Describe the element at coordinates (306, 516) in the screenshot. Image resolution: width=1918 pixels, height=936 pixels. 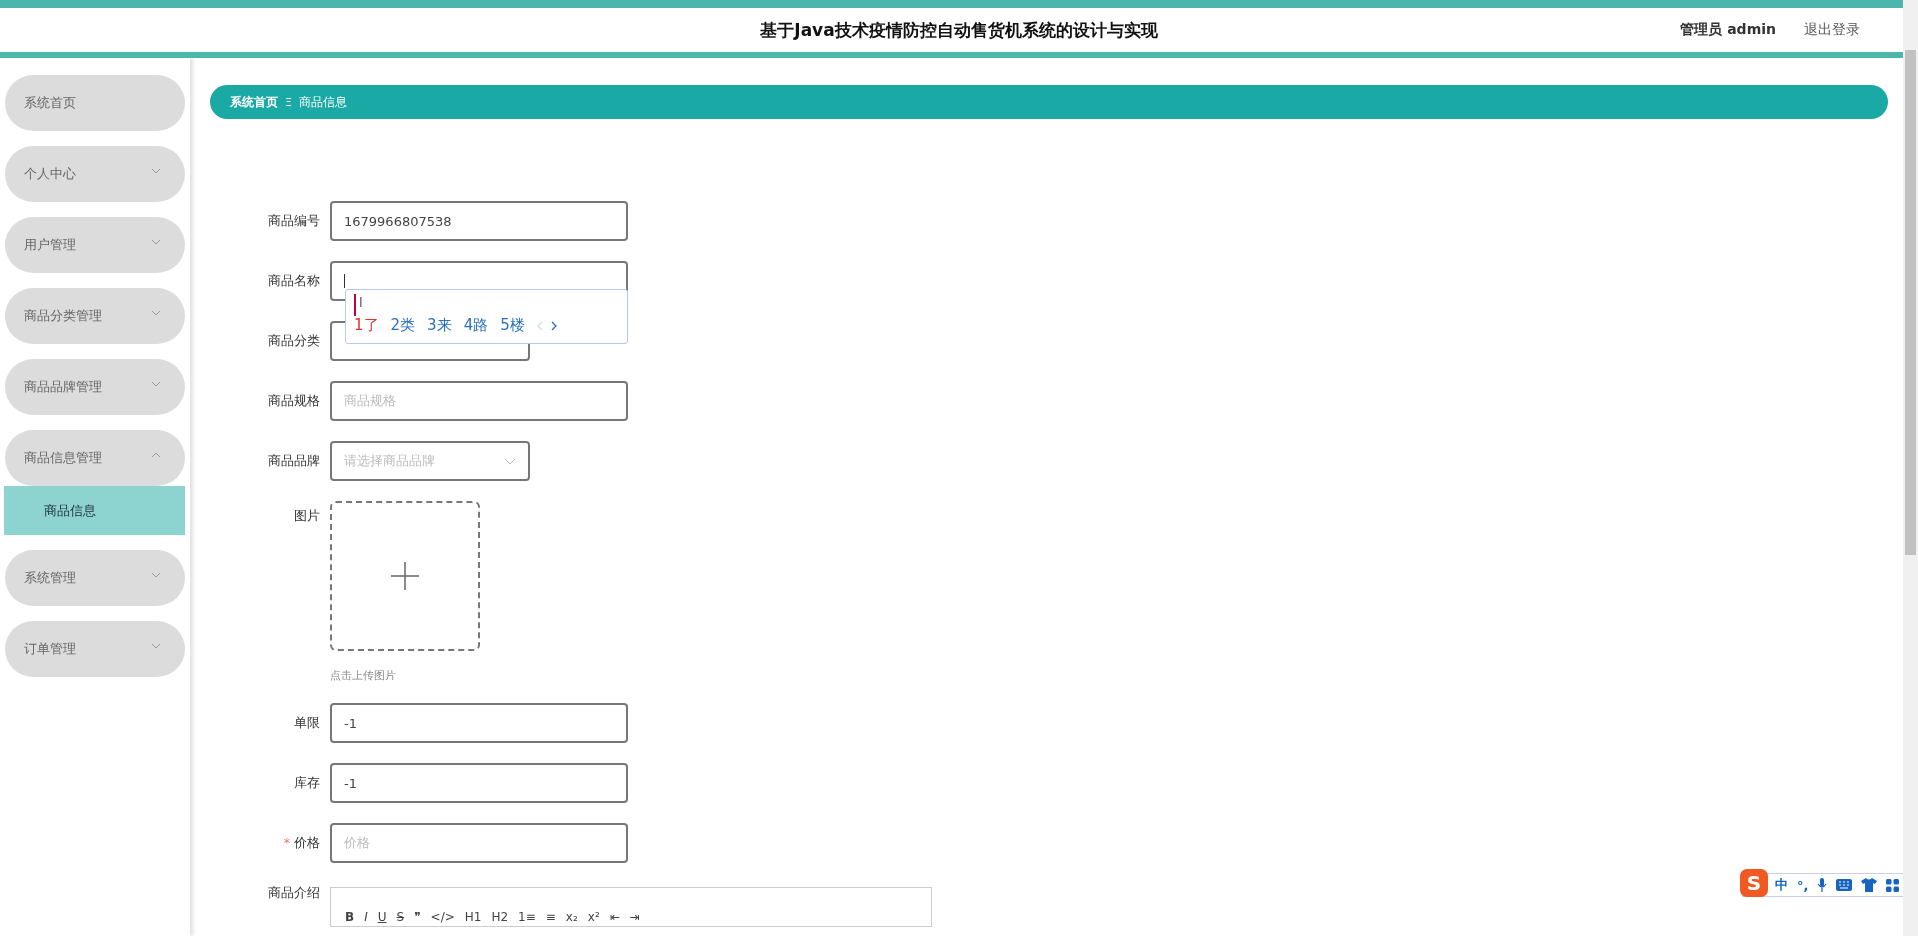
I see `field-label: 图片` at that location.